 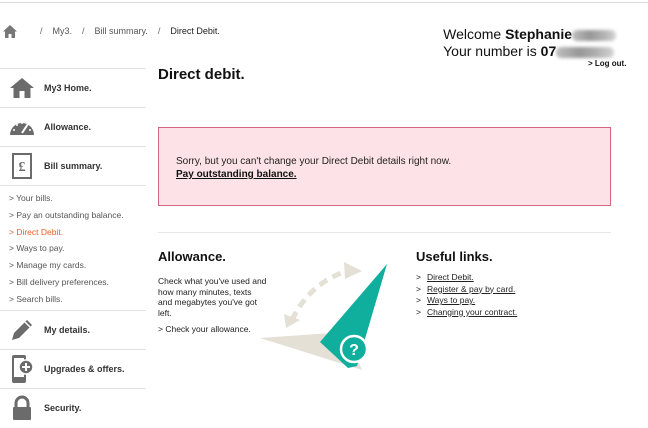 What do you see at coordinates (68, 127) in the screenshot?
I see `sidebar-item-label: Allowance.` at bounding box center [68, 127].